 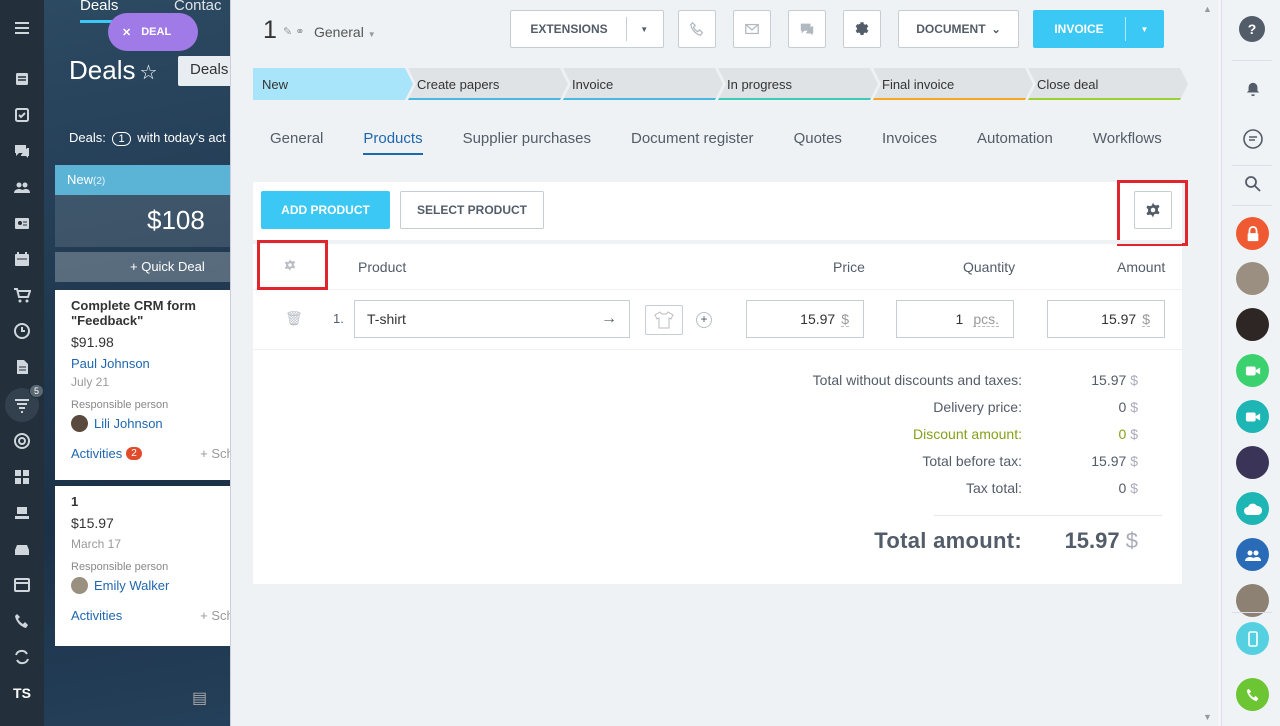 What do you see at coordinates (1252, 638) in the screenshot?
I see `mobile-device-icon` at bounding box center [1252, 638].